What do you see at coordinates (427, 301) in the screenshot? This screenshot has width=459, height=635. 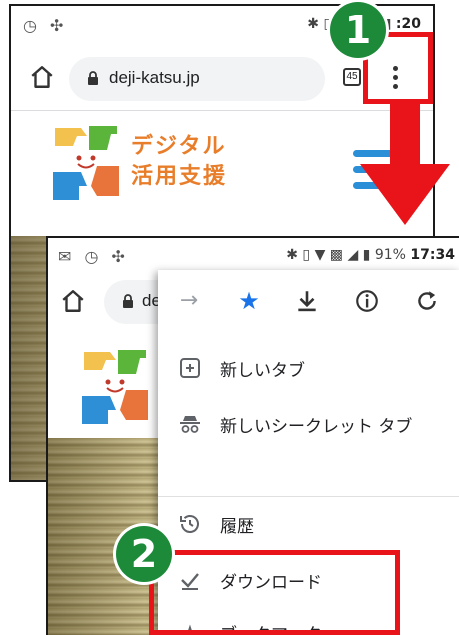 I see `reload-icon` at bounding box center [427, 301].